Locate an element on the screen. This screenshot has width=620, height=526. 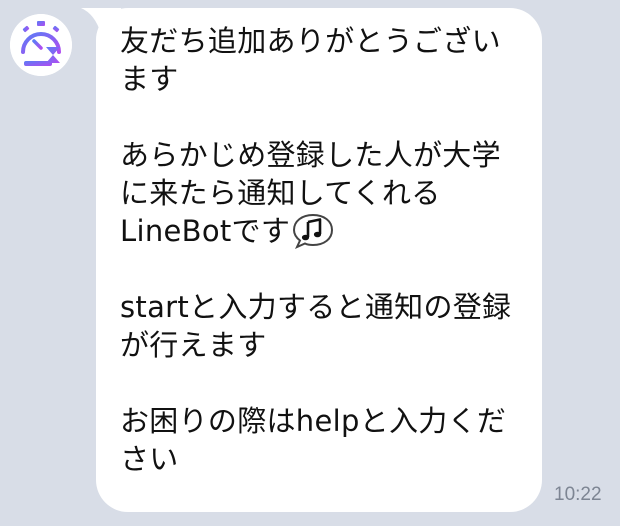
message-line: に来たら通知してくれる is located at coordinates (280, 193).